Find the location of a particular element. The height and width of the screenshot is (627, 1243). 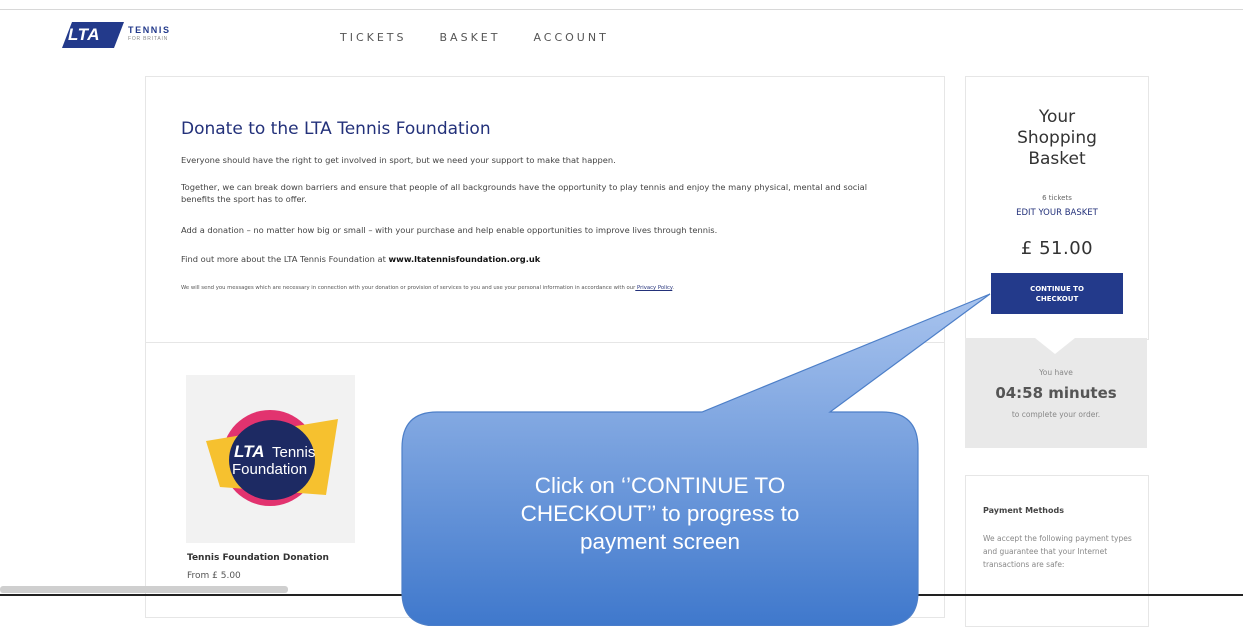

nav-tickets: TICKETS is located at coordinates (373, 37).